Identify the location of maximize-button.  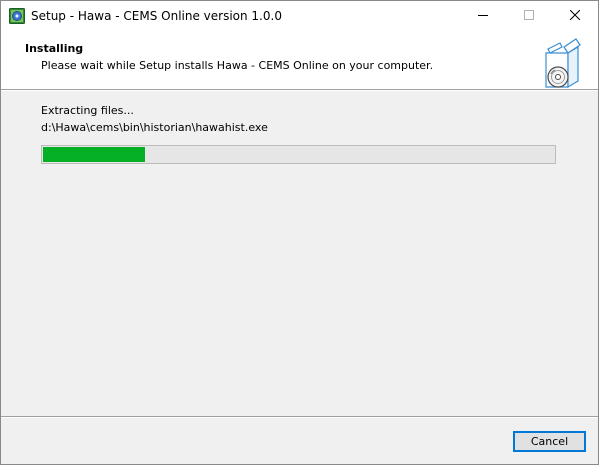
(529, 16).